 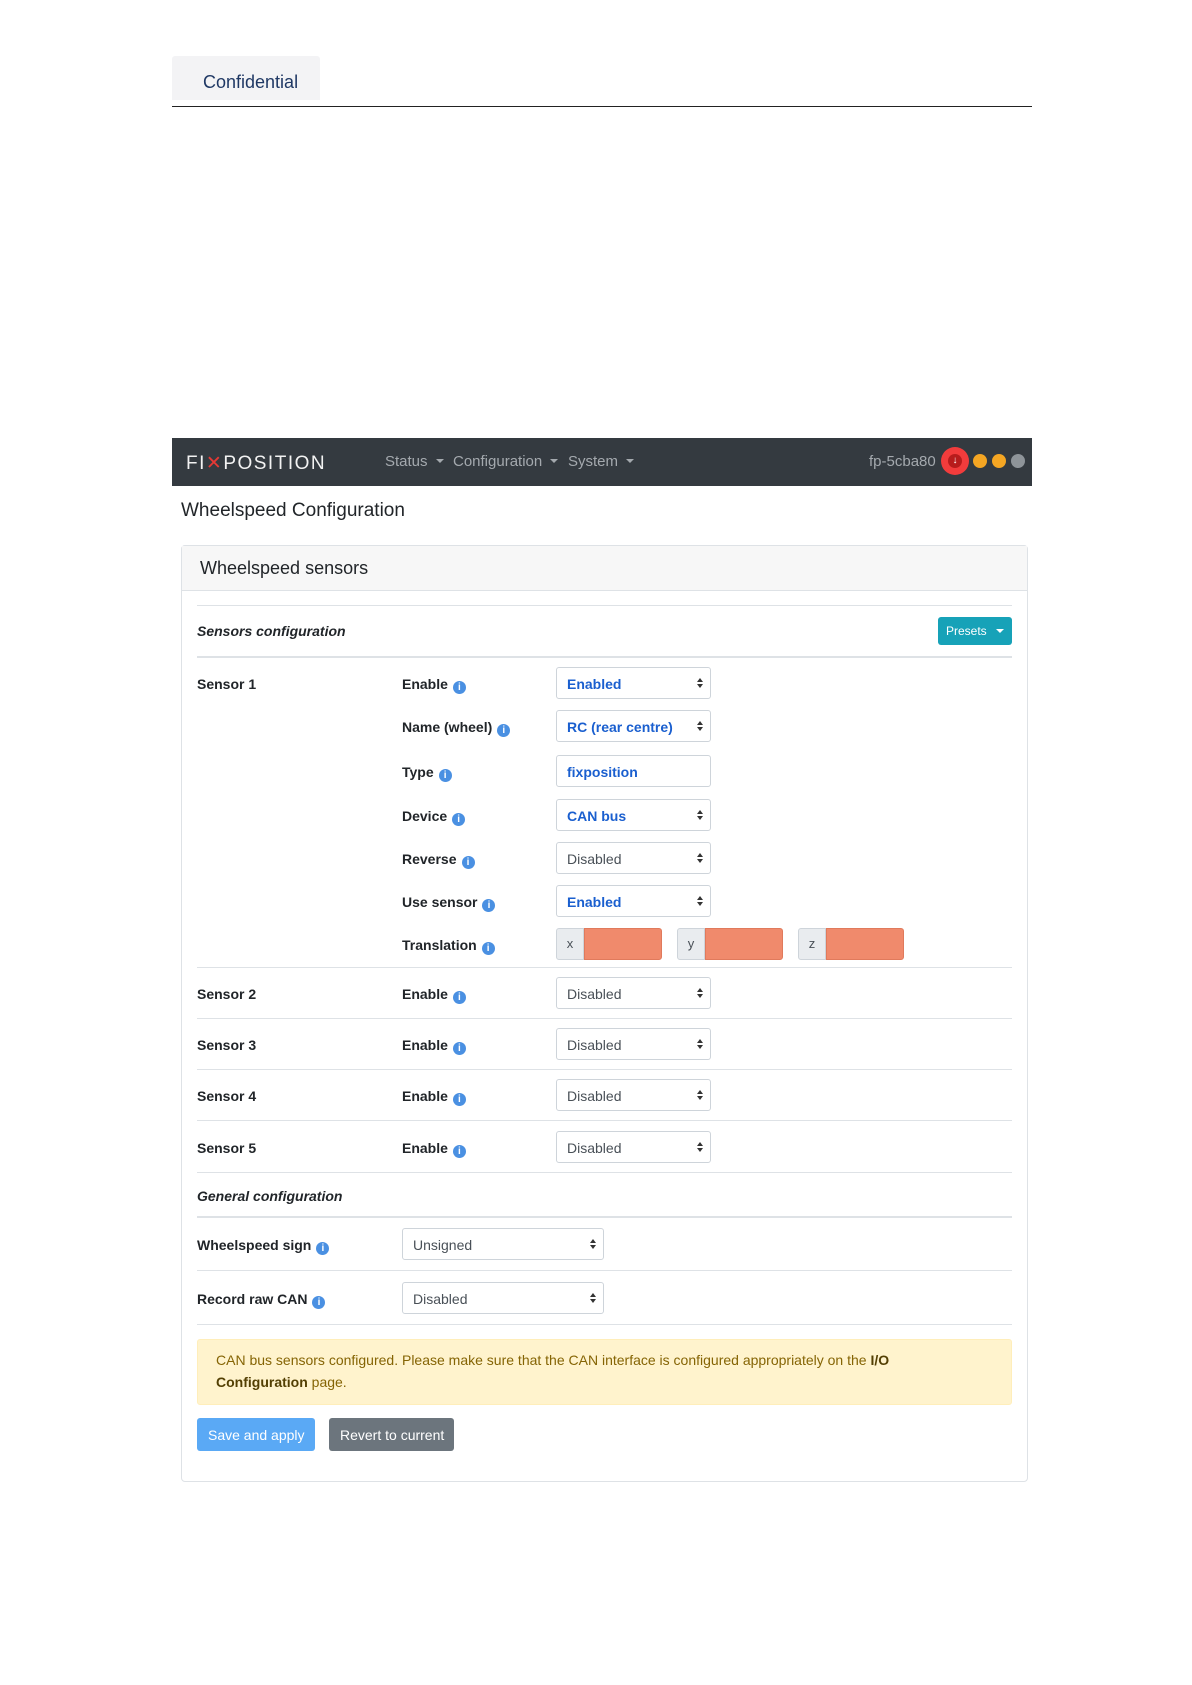 What do you see at coordinates (691, 944) in the screenshot?
I see `translation-y-prefix: y` at bounding box center [691, 944].